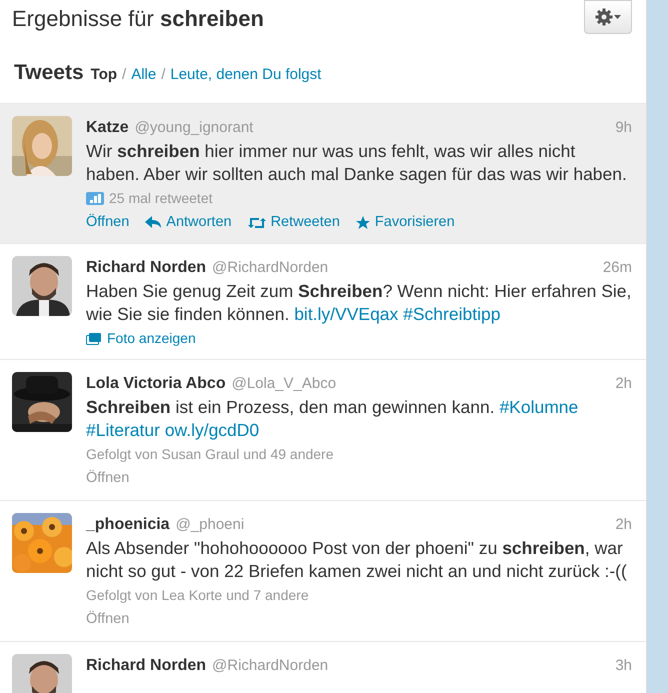  Describe the element at coordinates (359, 303) in the screenshot. I see `tweet-text: Haben Sie genug Zeit zum Schreiben? Wenn nicht: Hier erfahren Sie, wie Sie sie finden können. bit.ly/VVEqax #Schreibtipp` at that location.